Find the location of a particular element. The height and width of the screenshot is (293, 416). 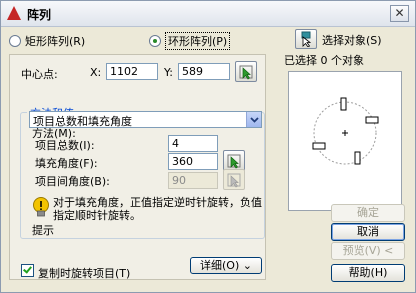

dropdown-arrow-icon is located at coordinates (253, 119).